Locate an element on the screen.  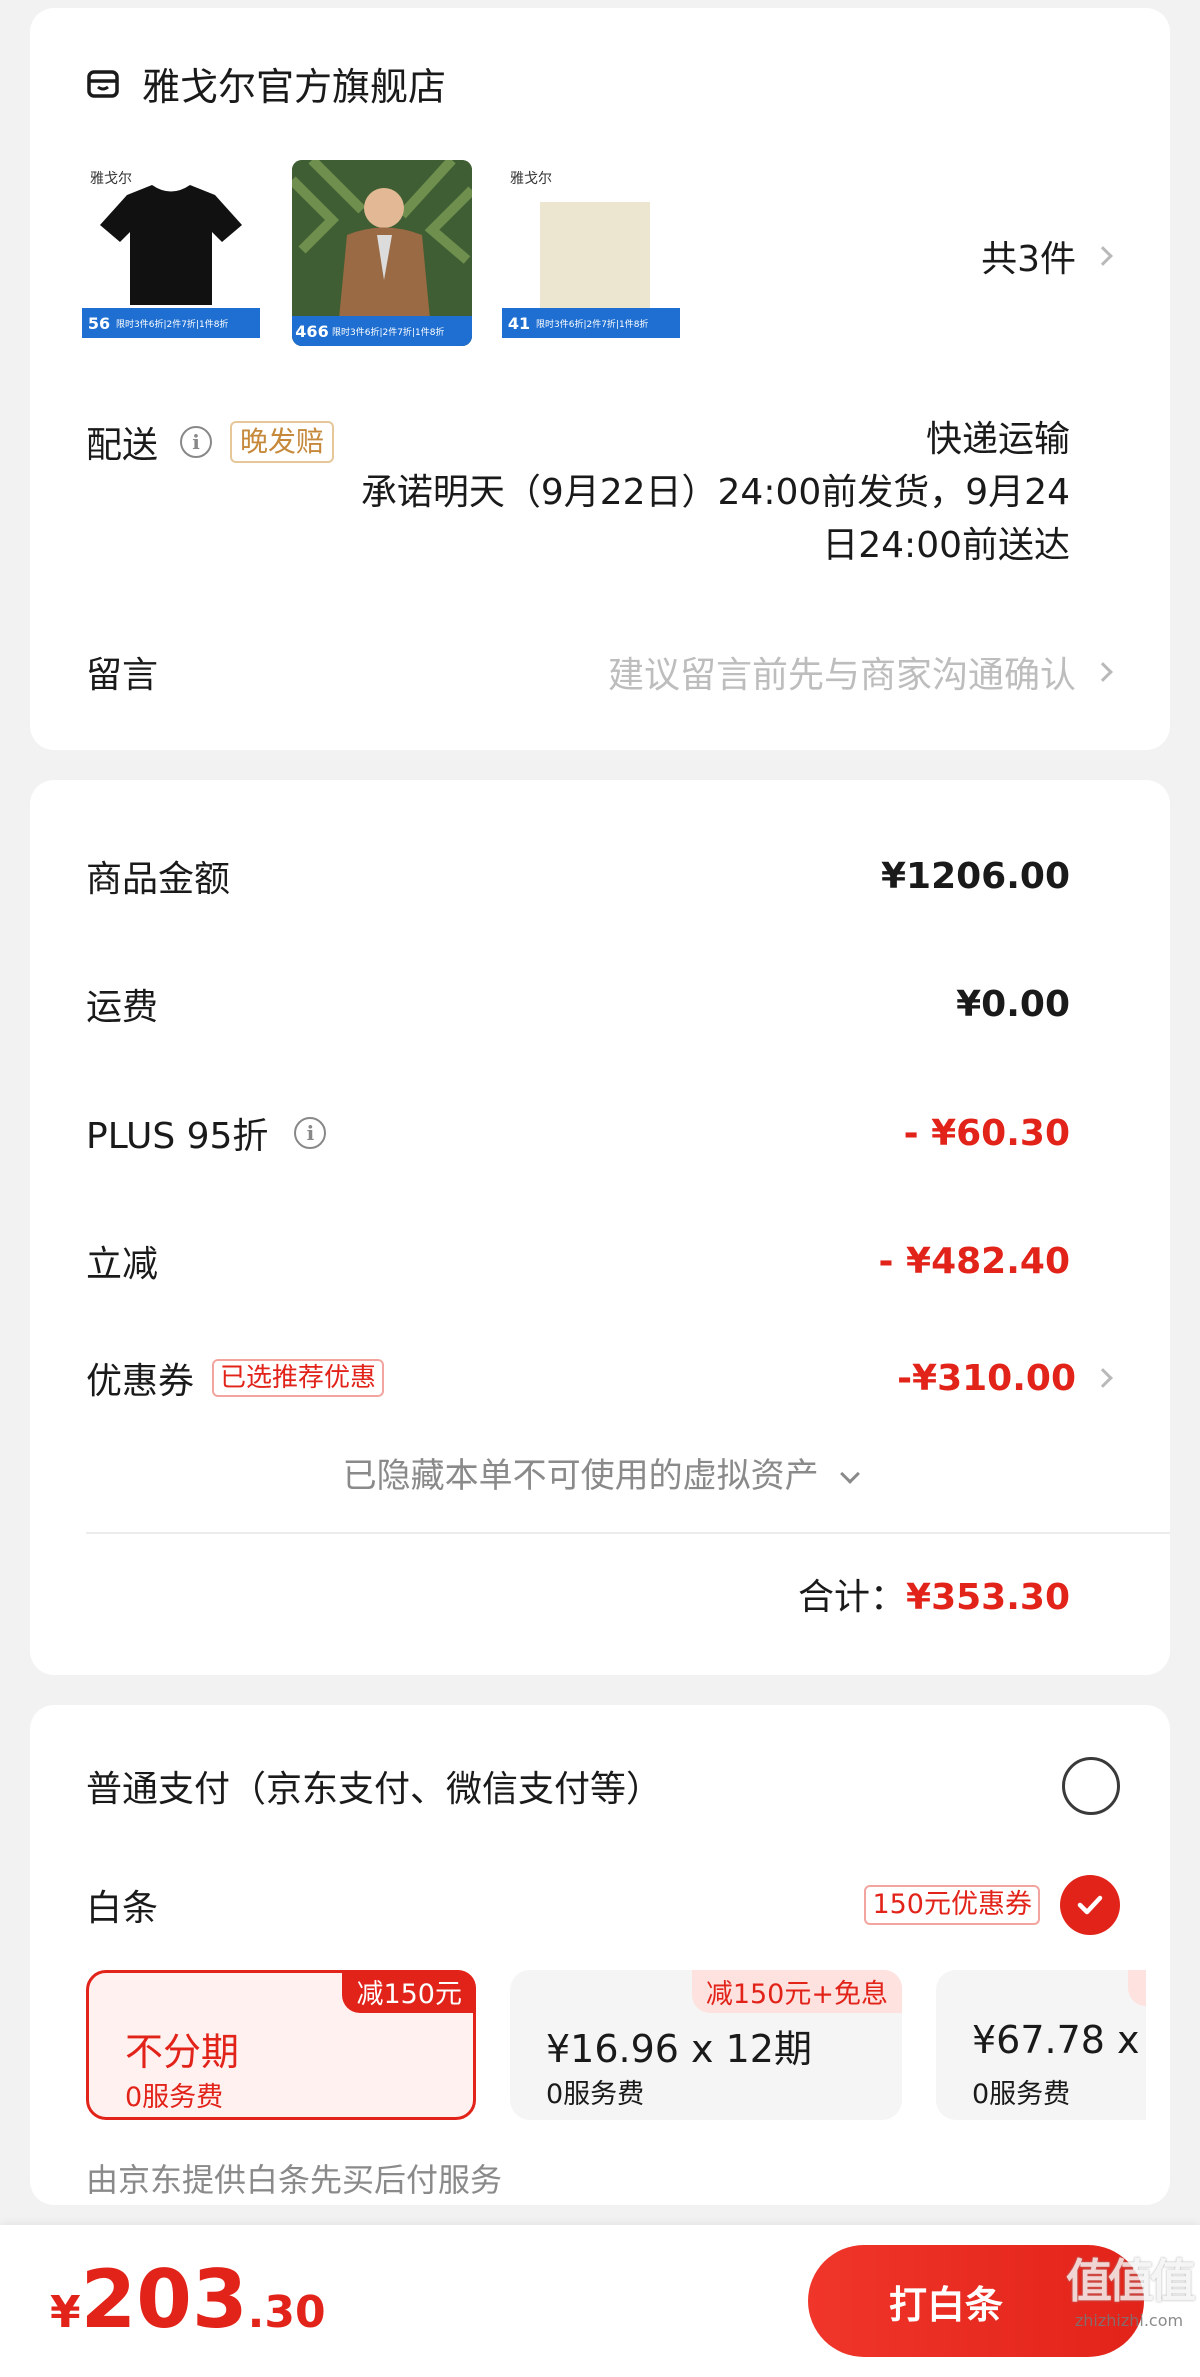
fabric-image is located at coordinates (595, 256).